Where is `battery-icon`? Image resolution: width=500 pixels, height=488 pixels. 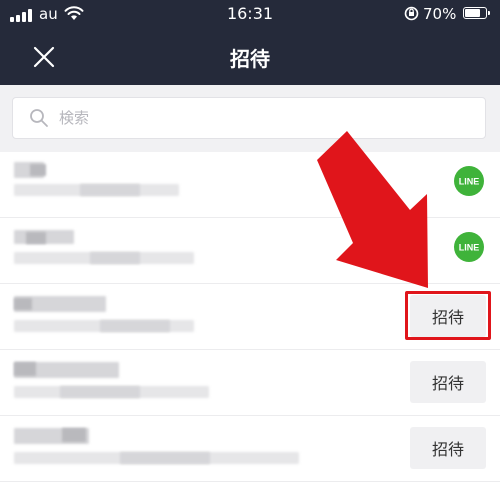
battery-icon is located at coordinates (476, 13).